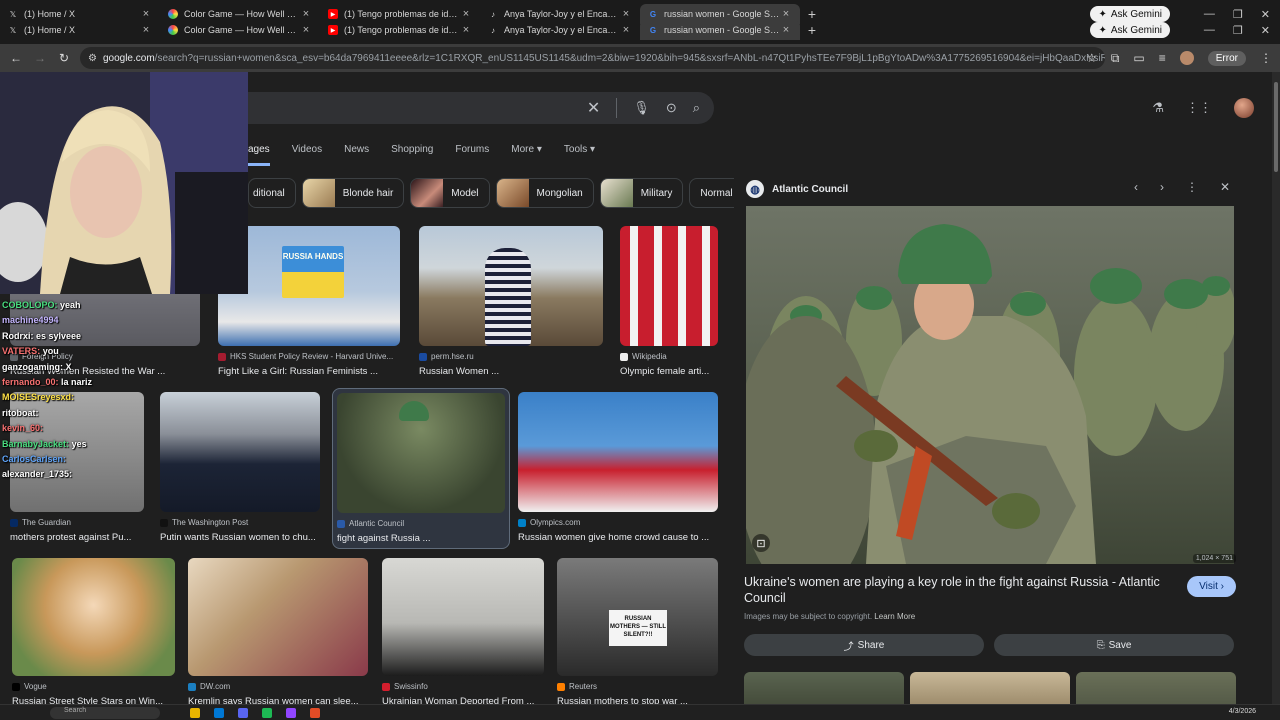 This screenshot has height=720, width=1280. What do you see at coordinates (1186, 58) in the screenshot?
I see `profile-icon` at bounding box center [1186, 58].